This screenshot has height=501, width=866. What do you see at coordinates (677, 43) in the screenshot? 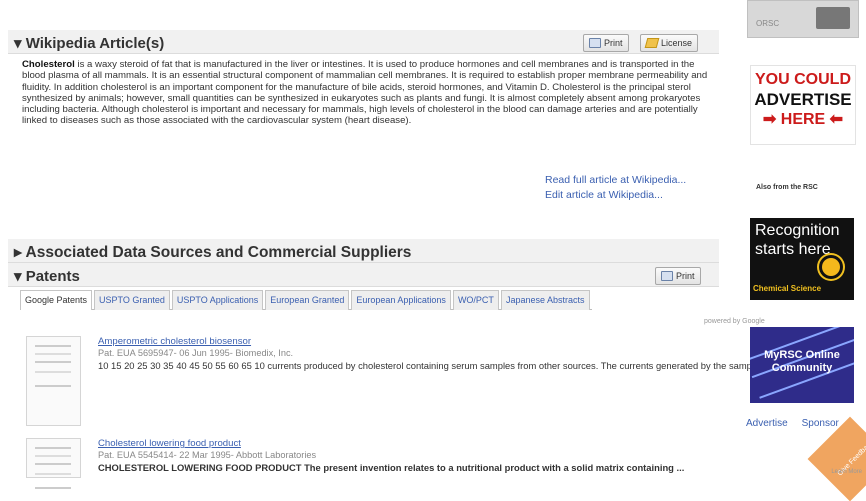
I see `license-label: License` at bounding box center [677, 43].